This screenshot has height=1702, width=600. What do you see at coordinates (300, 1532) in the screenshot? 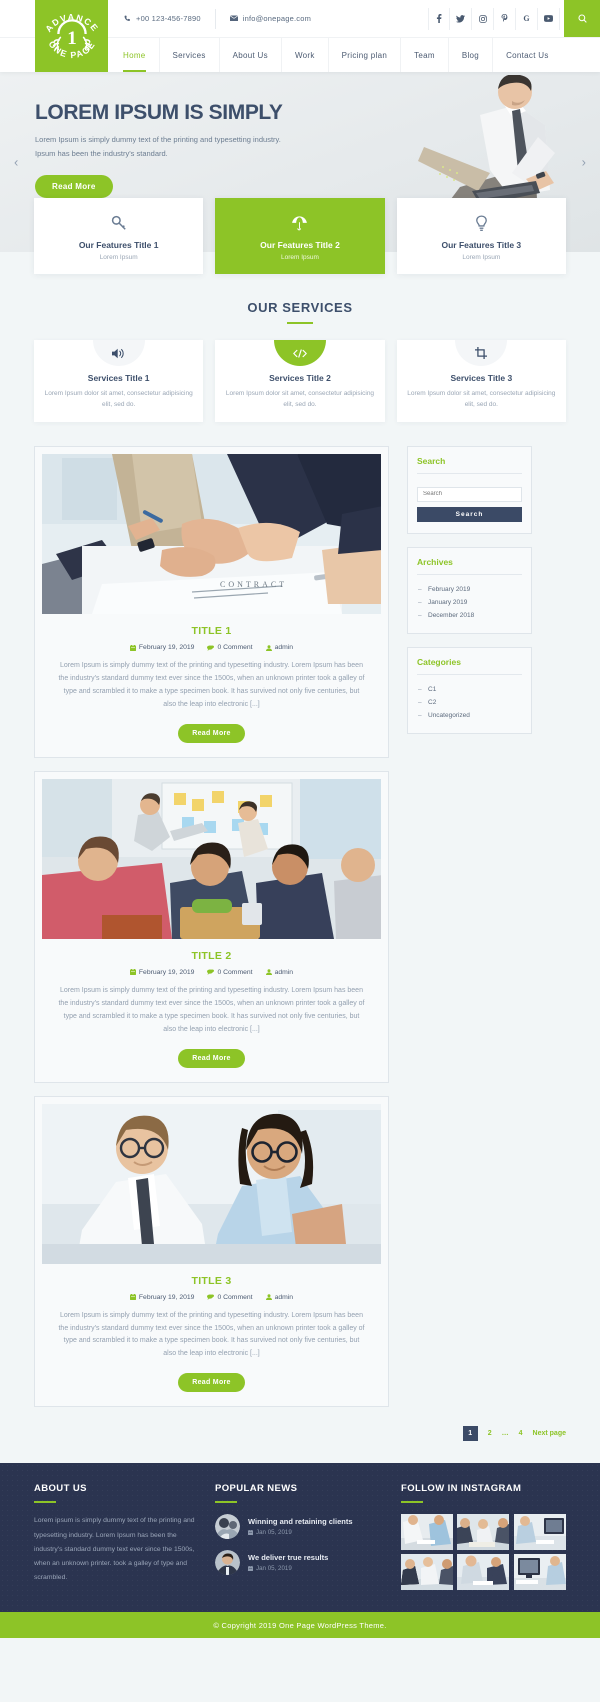
I see `news-date: Jan 05, 2019` at bounding box center [300, 1532].